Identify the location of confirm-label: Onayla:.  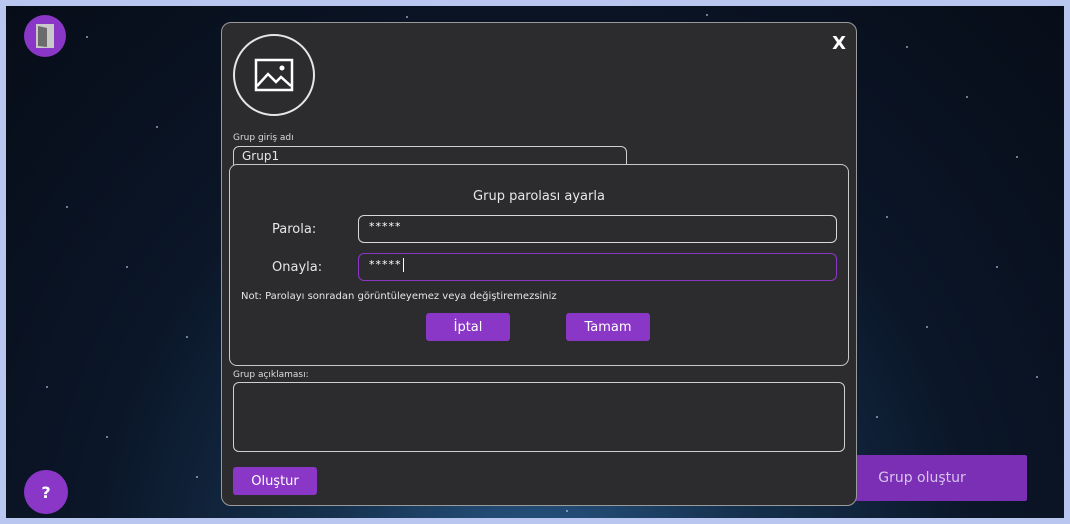
(297, 267).